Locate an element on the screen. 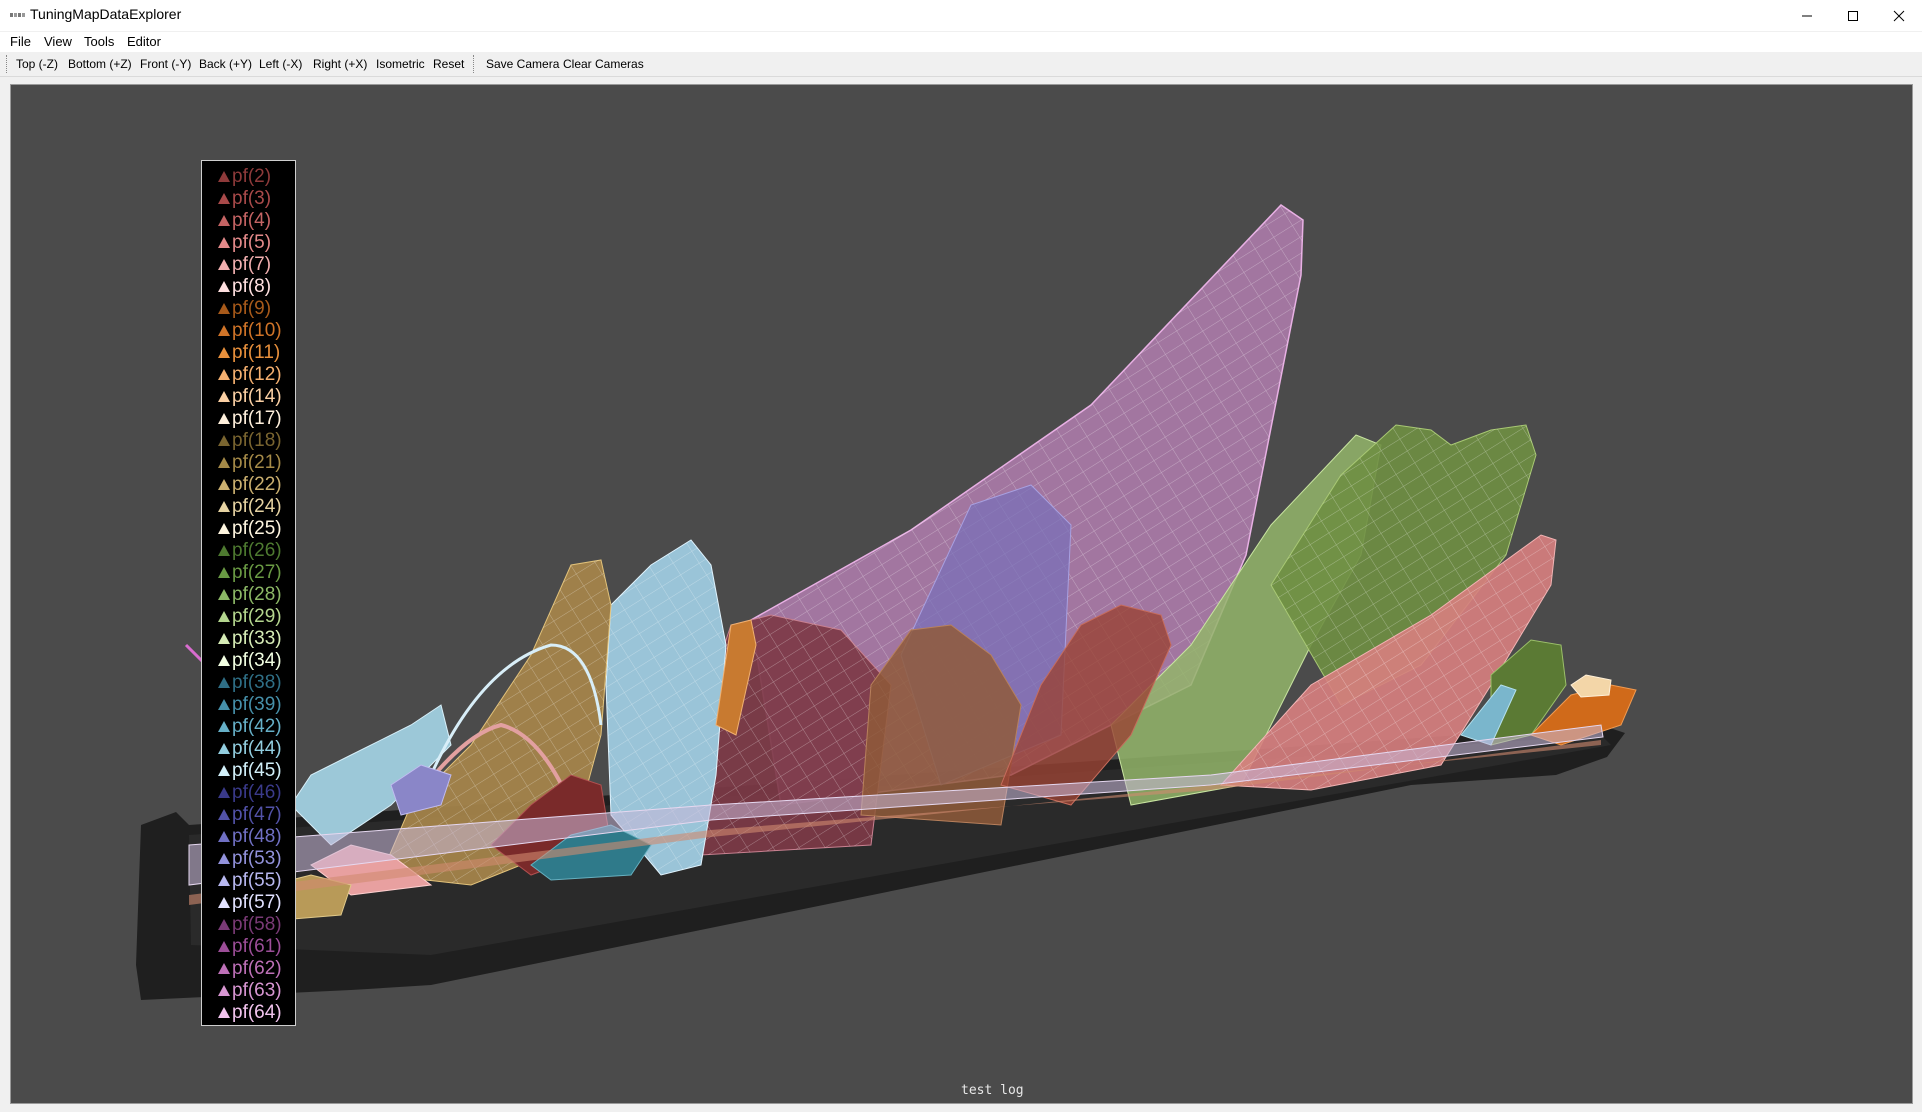  legend-item: pf(45) is located at coordinates (250, 771).